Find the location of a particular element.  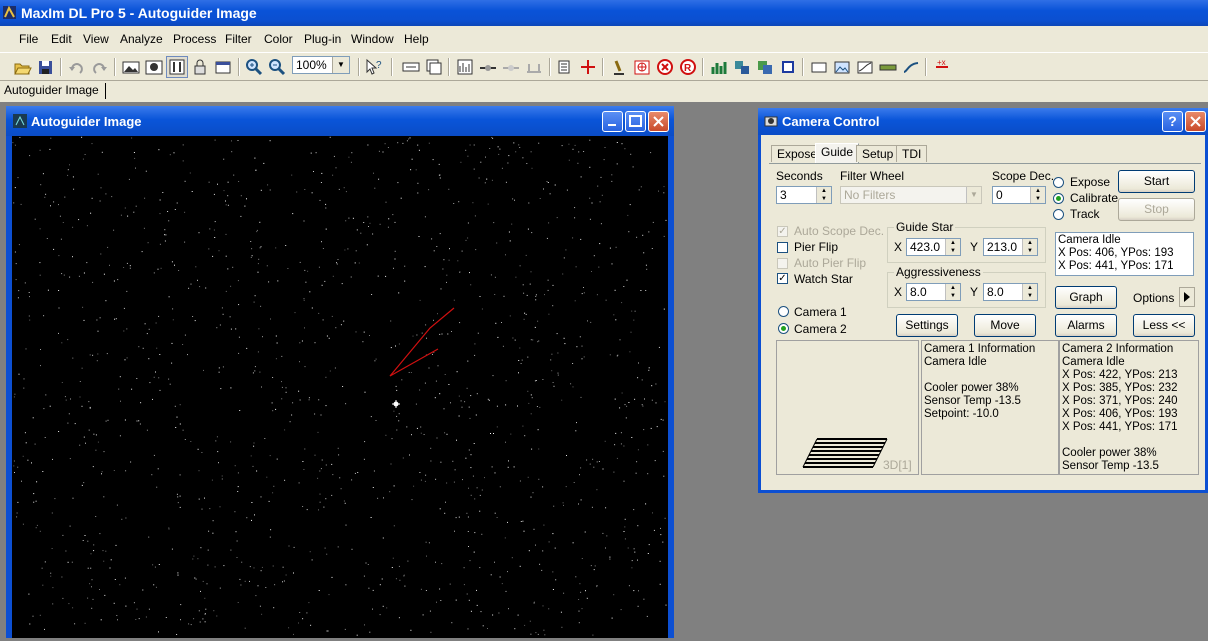

telescope-icon is located at coordinates (619, 67).